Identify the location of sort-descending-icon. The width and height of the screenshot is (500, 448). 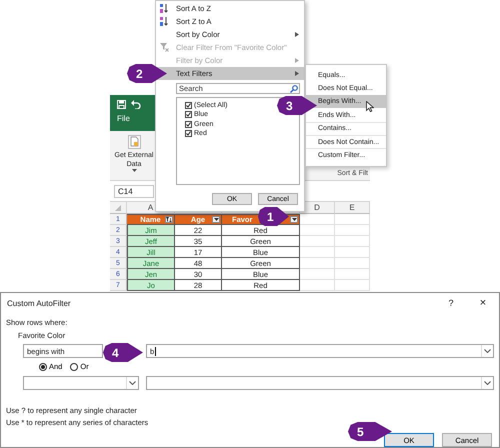
(164, 21).